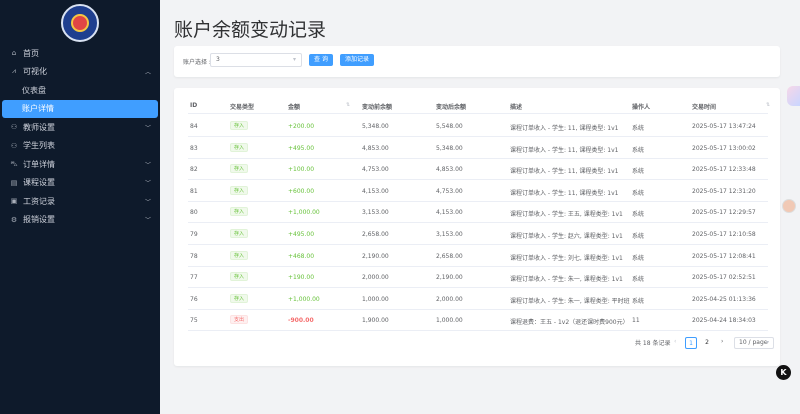  I want to click on query-button: 查 询, so click(321, 60).